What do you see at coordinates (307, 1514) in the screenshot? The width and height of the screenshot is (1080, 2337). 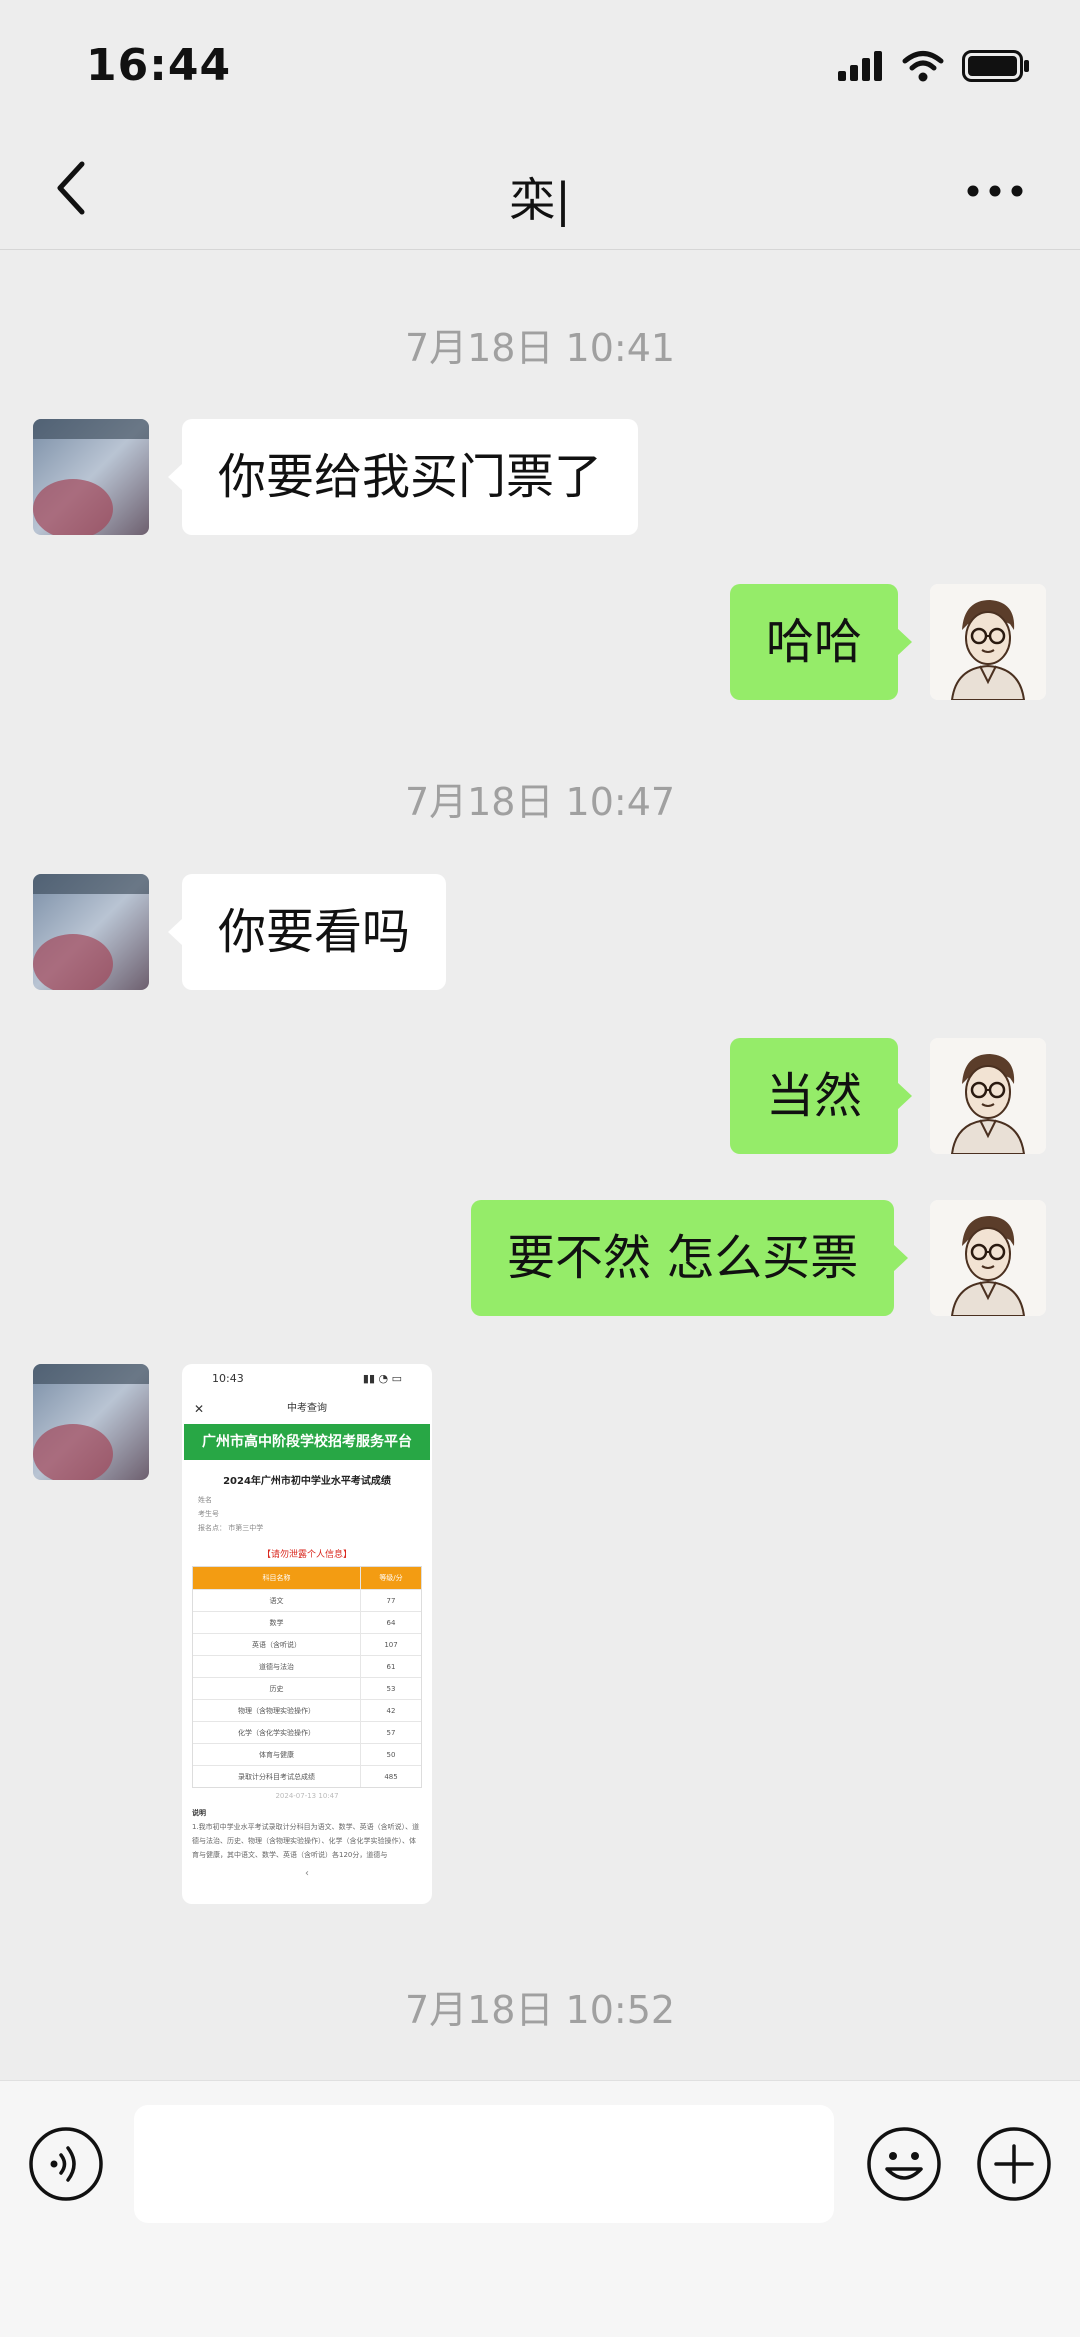 I see `screenshot-info: 姓名 考生号 报名点： 市第三中学` at bounding box center [307, 1514].